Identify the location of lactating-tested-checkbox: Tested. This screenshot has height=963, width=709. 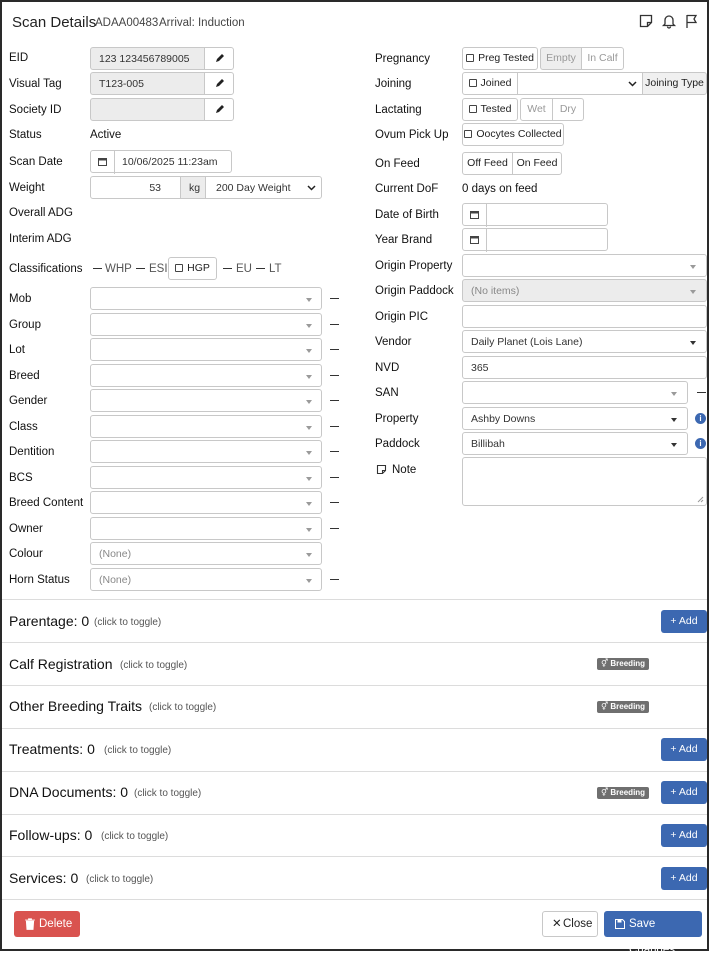
(490, 109).